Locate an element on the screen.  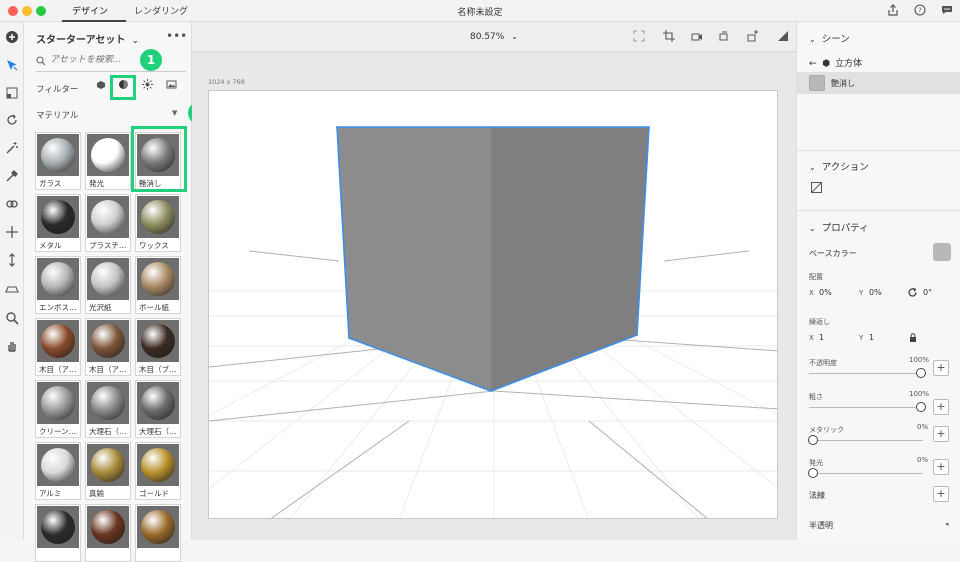
material-label: メタル is located at coordinates (50, 245).